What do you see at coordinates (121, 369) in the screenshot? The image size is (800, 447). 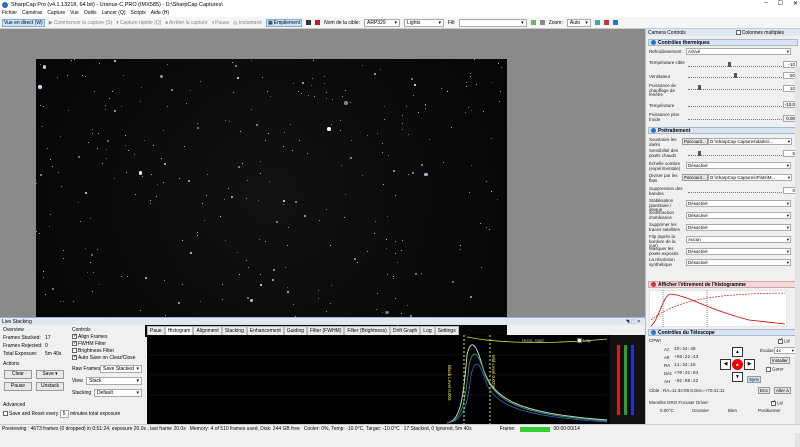 I see `raw-frames-select: Save Stacked ▾` at bounding box center [121, 369].